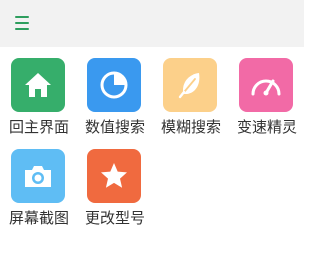 This screenshot has width=320, height=276. What do you see at coordinates (114, 127) in the screenshot?
I see `grid-item-label-value-search: 数值搜索` at bounding box center [114, 127].